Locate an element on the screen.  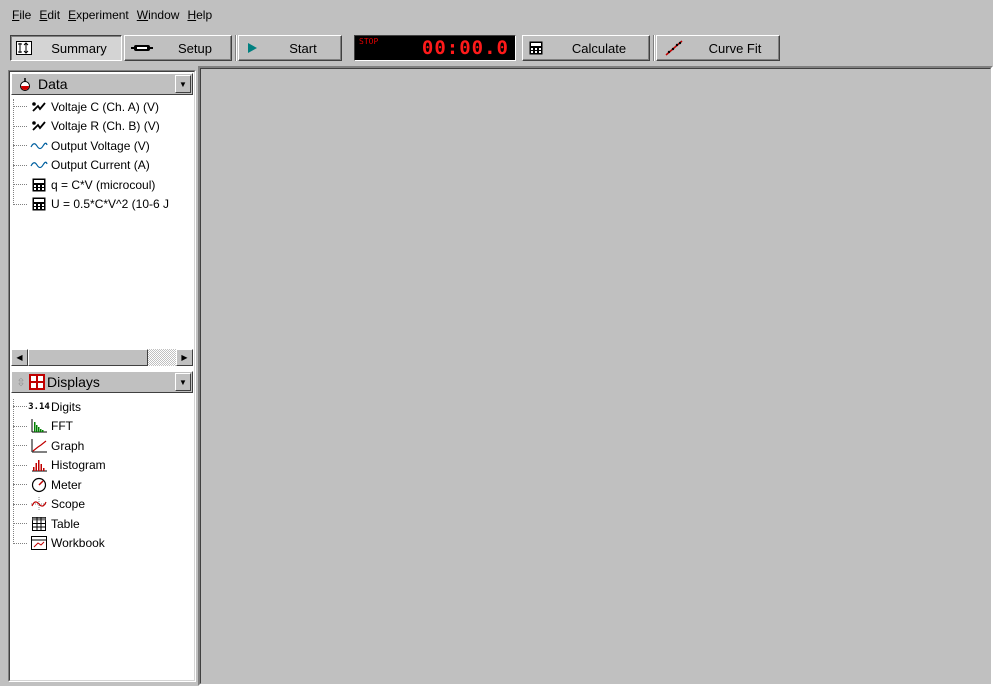
display-item: Workbook is located at coordinates (59, 544).